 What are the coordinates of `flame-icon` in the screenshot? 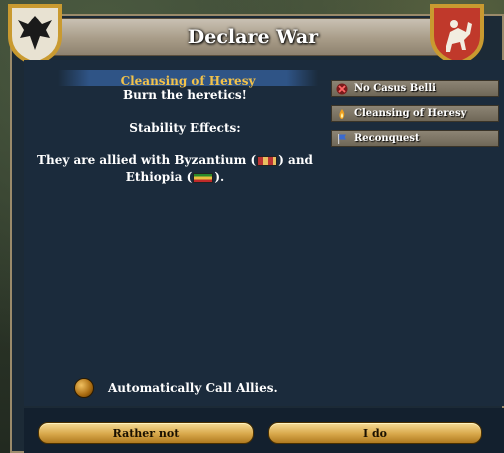 It's located at (342, 114).